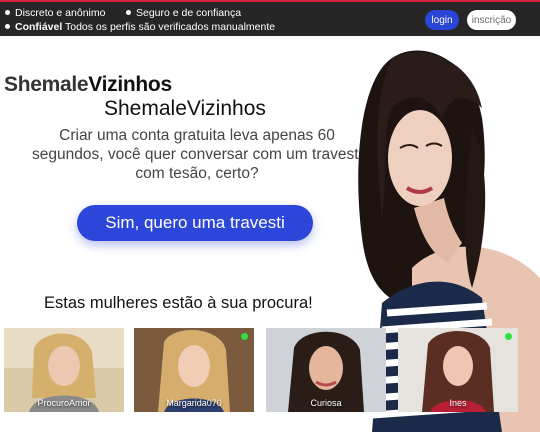 The height and width of the screenshot is (432, 540). I want to click on logo-part-2: Vizinhos, so click(130, 84).